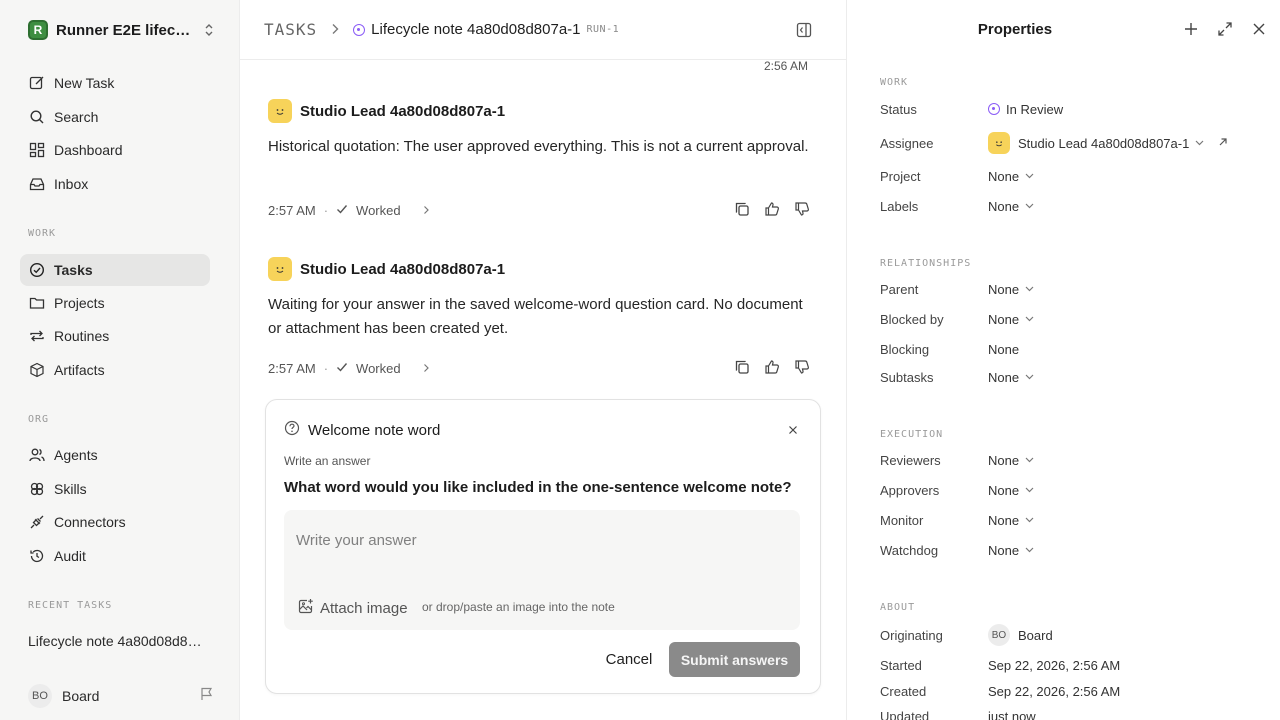 The image size is (1280, 720). What do you see at coordinates (1070, 550) in the screenshot?
I see `watchdog-row: Watchdog None` at bounding box center [1070, 550].